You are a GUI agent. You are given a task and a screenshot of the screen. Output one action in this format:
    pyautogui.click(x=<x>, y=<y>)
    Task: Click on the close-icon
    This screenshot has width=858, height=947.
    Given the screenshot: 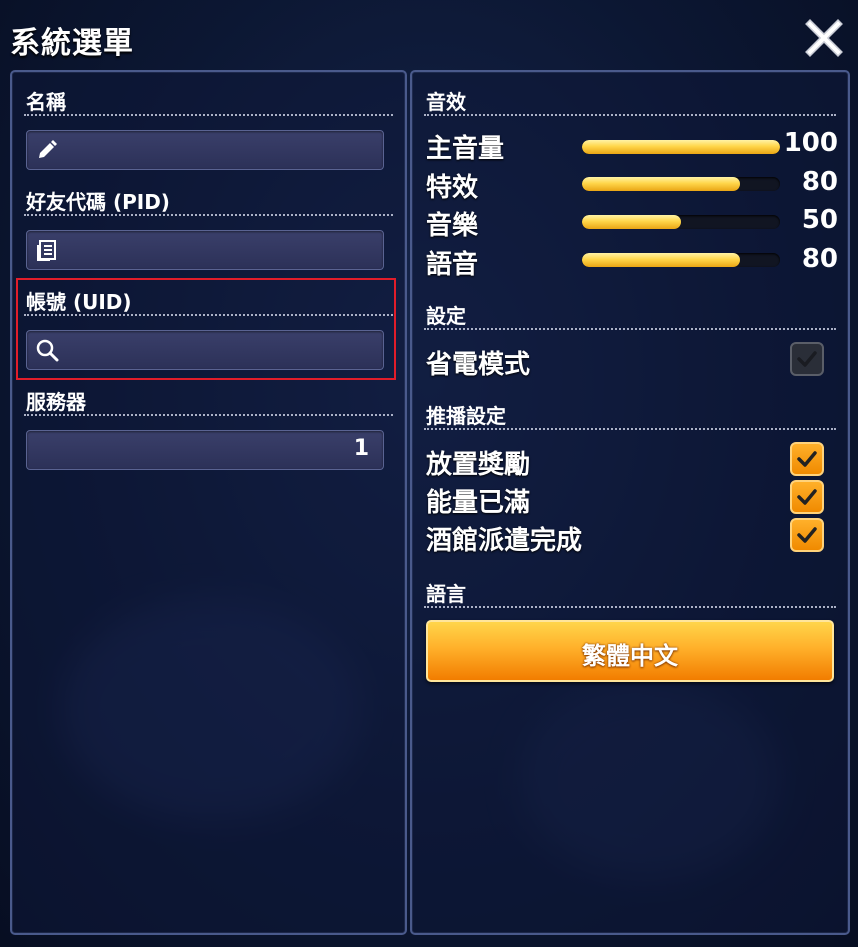 What is the action you would take?
    pyautogui.click(x=824, y=38)
    